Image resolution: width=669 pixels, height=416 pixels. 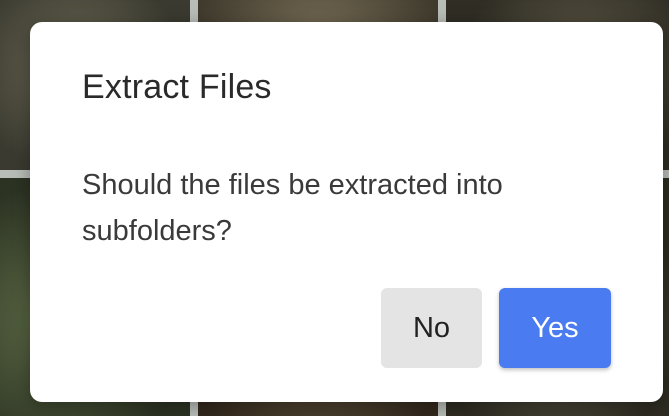 What do you see at coordinates (431, 328) in the screenshot?
I see `no-button: No` at bounding box center [431, 328].